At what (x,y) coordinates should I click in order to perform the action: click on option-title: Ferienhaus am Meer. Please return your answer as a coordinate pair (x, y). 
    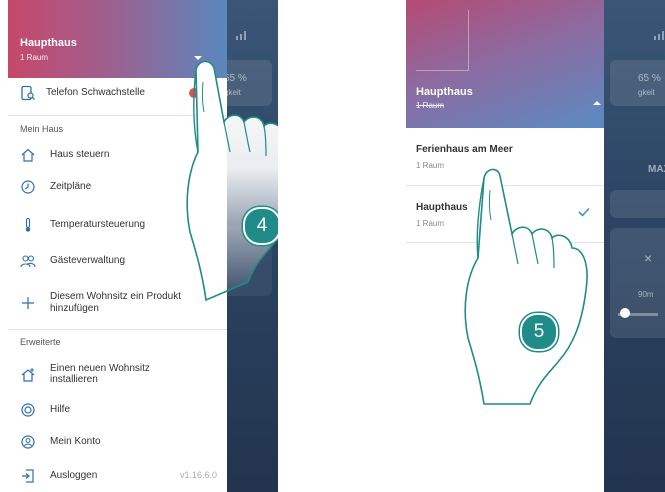
    Looking at the image, I should click on (464, 149).